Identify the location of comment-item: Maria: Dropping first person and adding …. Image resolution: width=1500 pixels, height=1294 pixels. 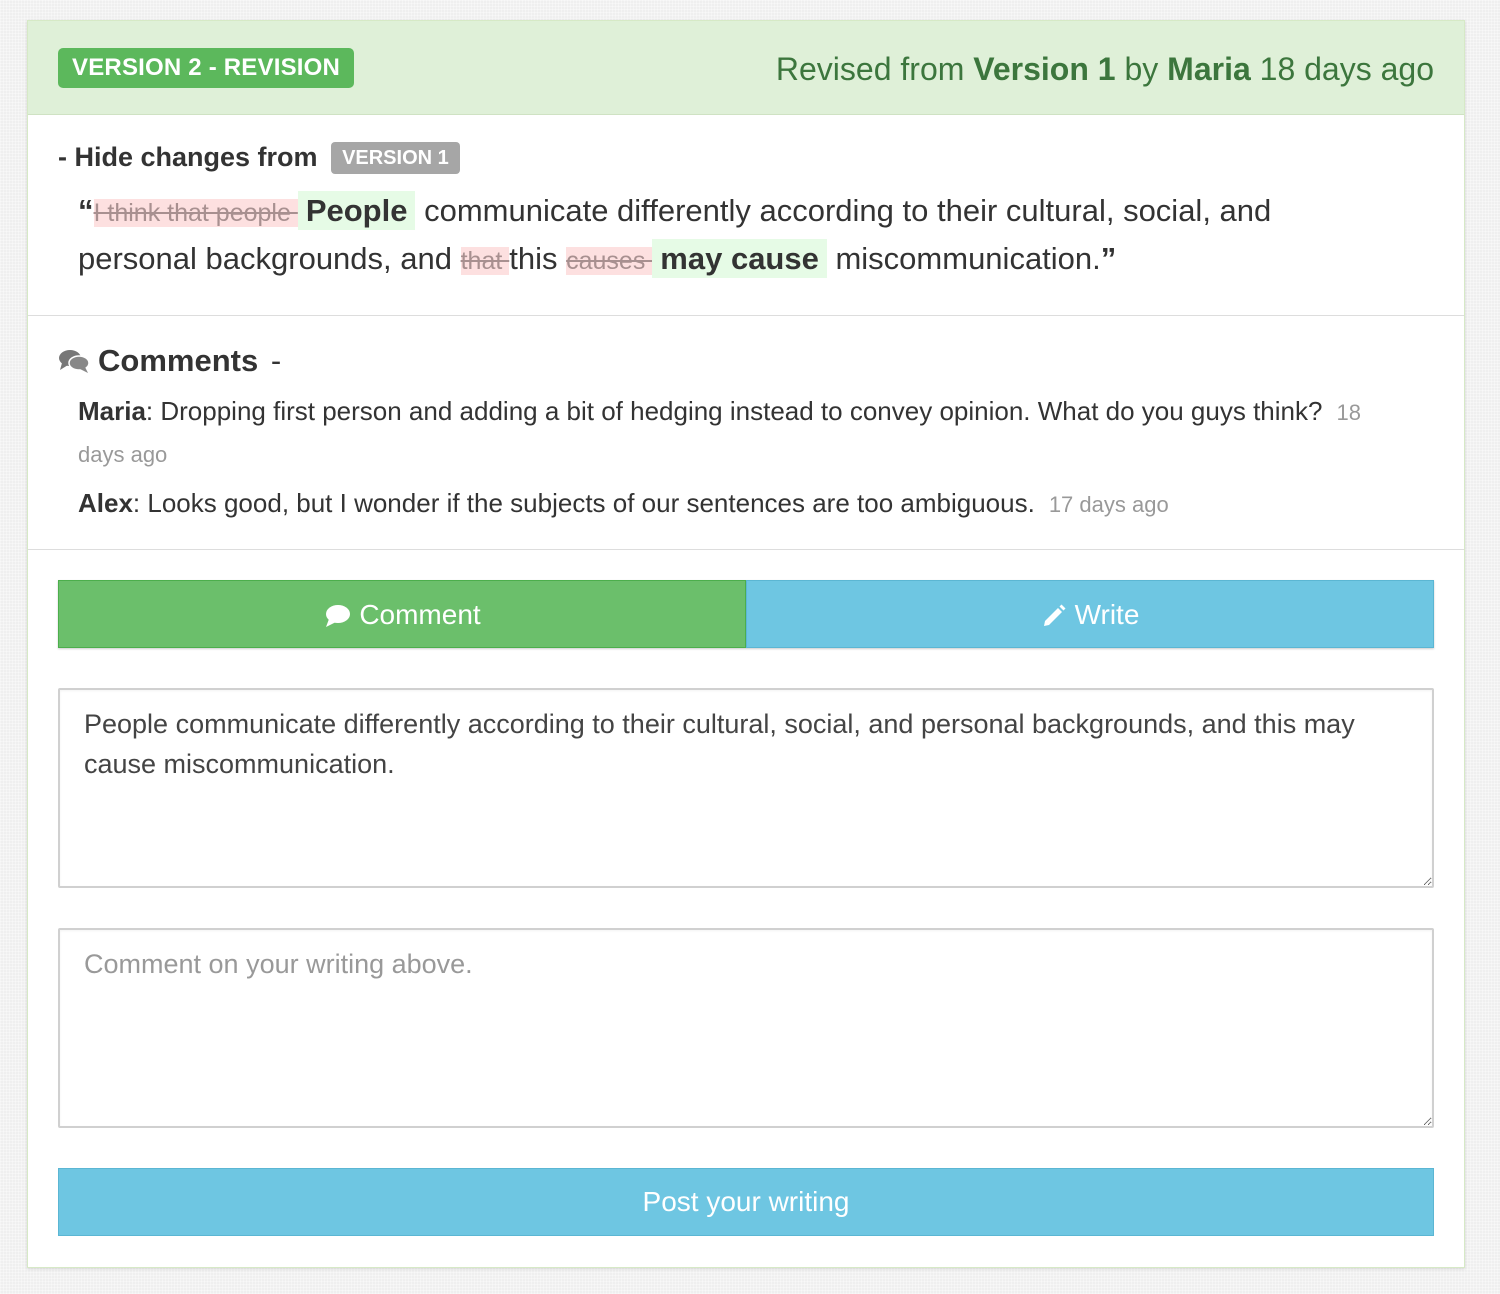
(738, 433).